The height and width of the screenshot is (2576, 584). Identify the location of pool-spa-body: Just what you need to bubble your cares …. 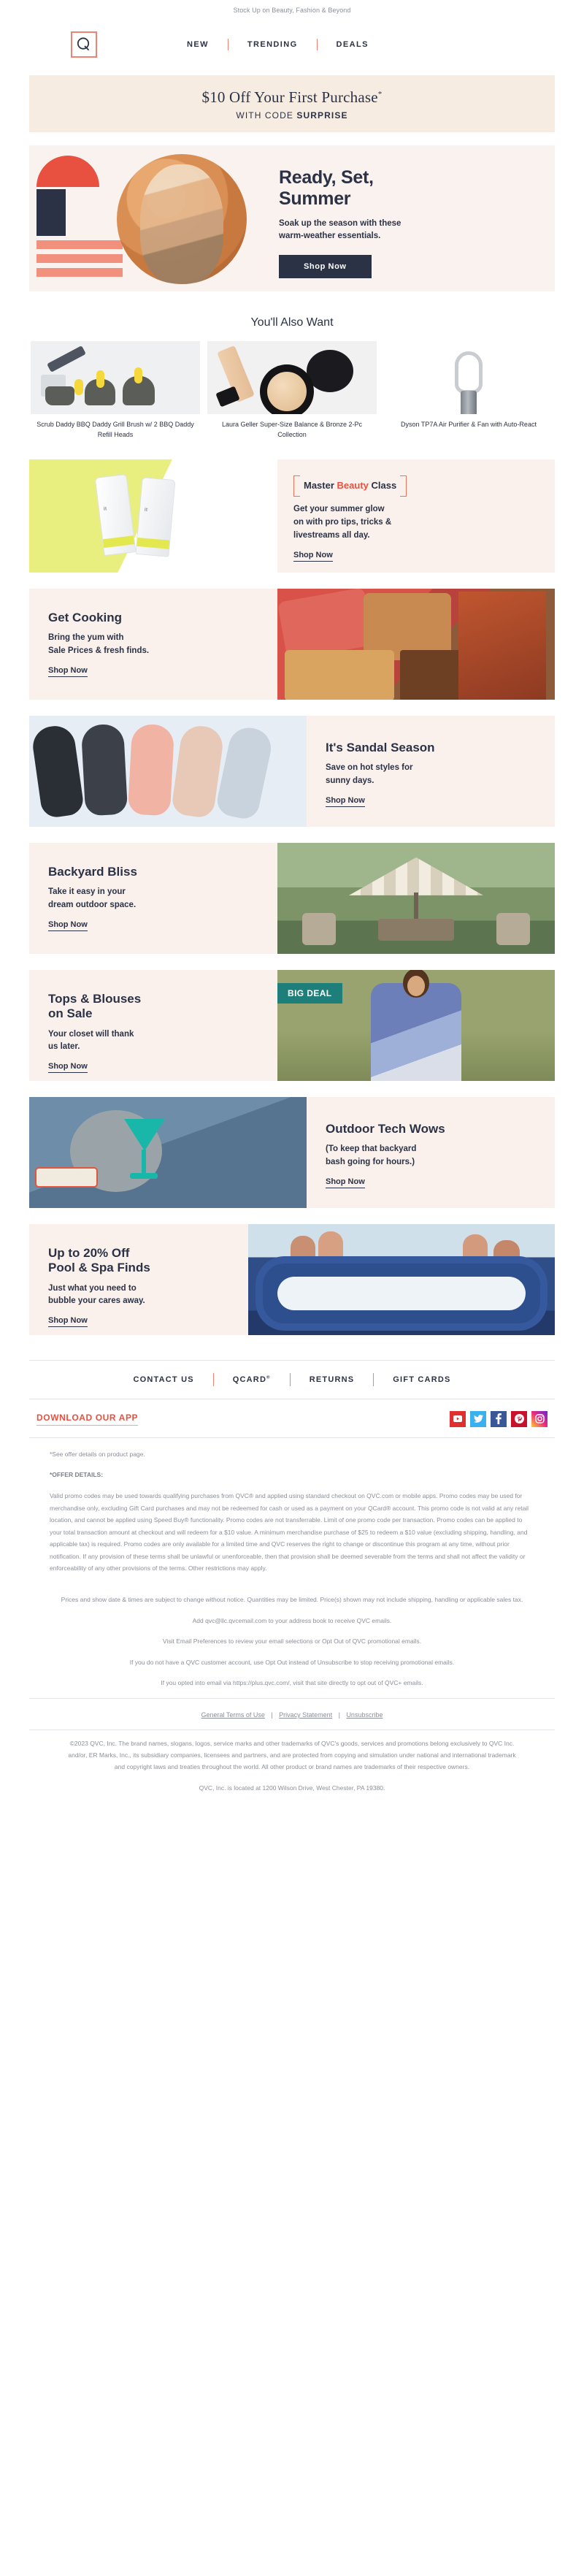
(140, 1295).